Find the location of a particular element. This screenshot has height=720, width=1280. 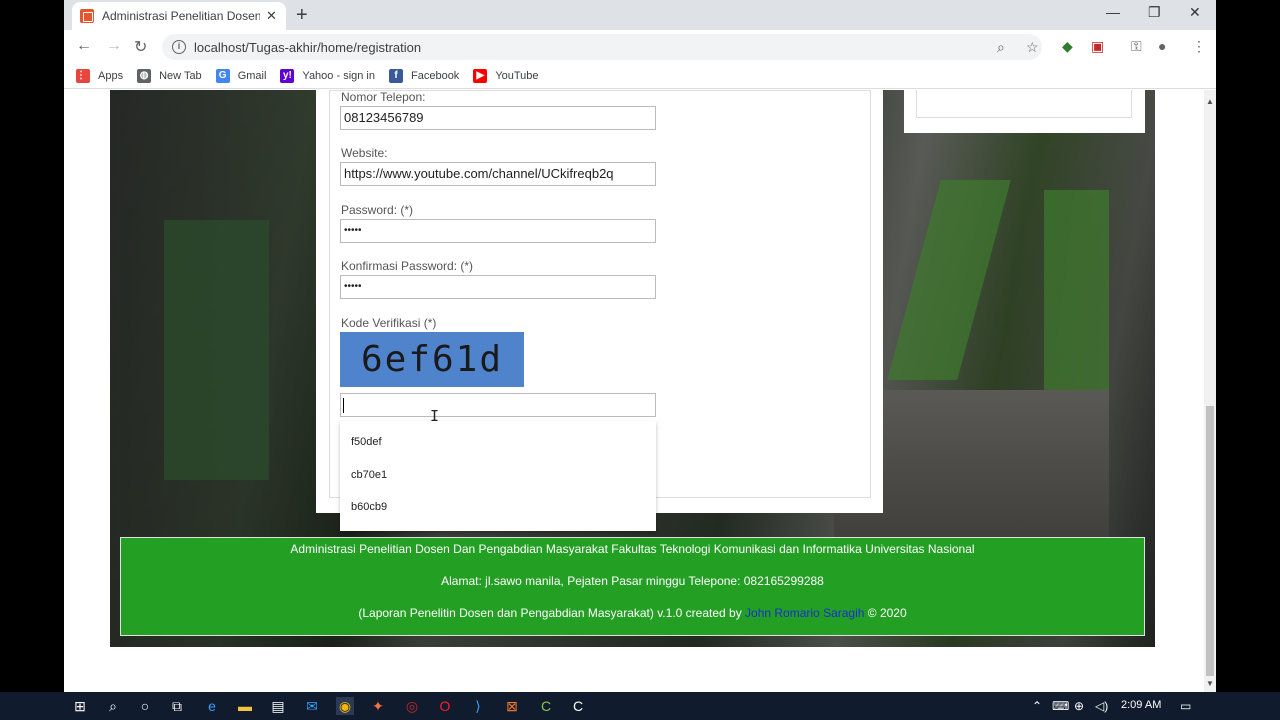

side-card-inner is located at coordinates (1024, 104).